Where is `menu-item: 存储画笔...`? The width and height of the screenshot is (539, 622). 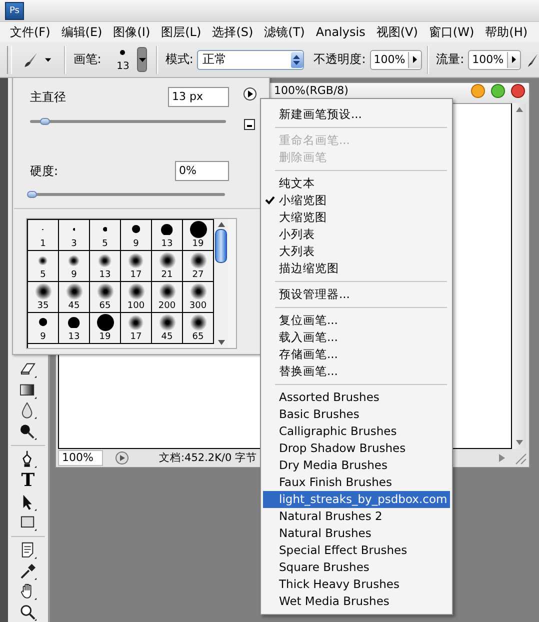 menu-item: 存储画笔... is located at coordinates (356, 354).